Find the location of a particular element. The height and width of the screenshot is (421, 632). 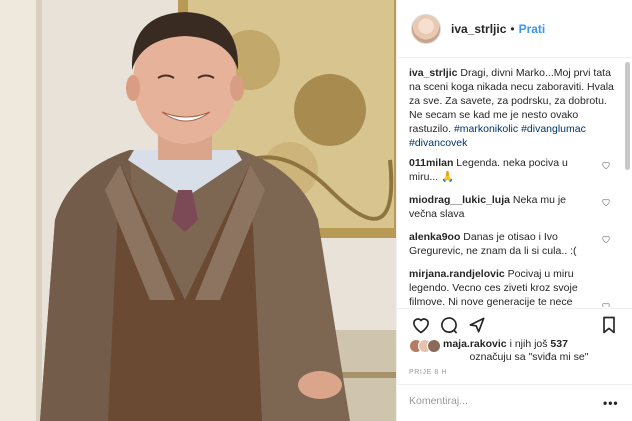

bookmark-icon is located at coordinates (609, 325).